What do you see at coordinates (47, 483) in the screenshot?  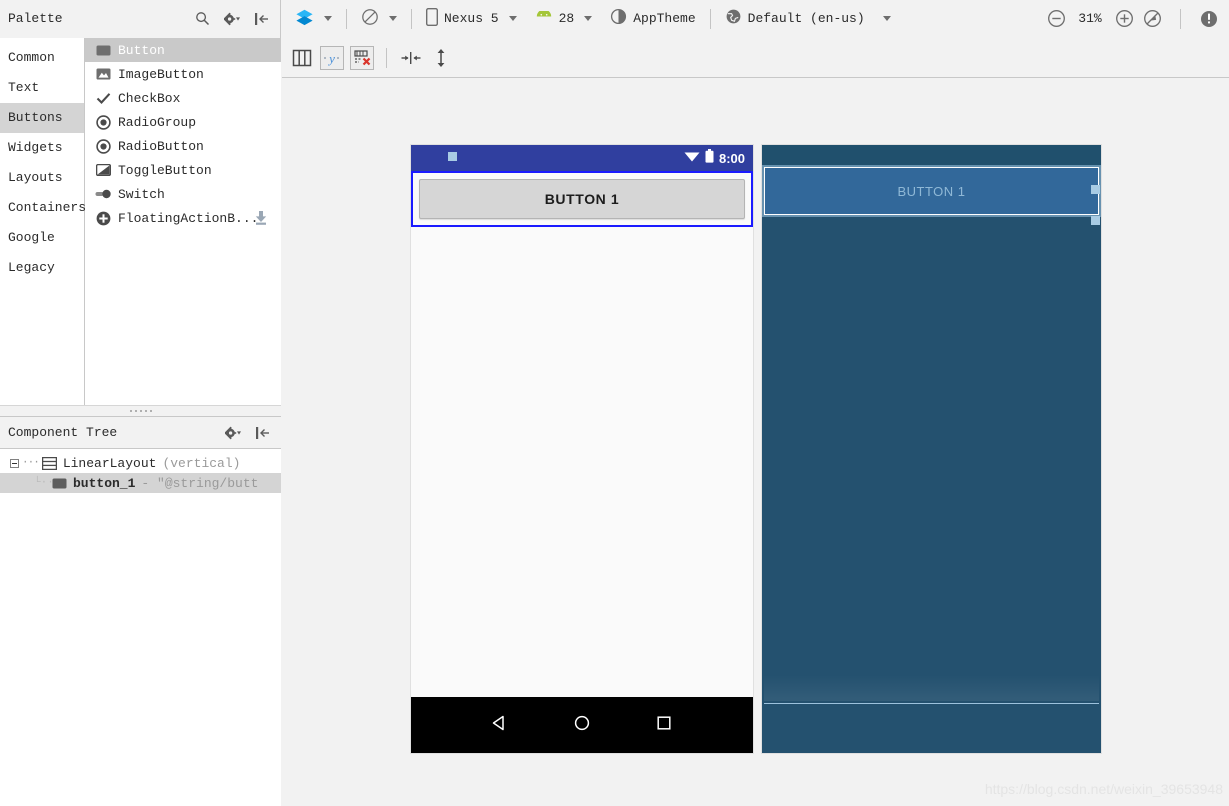 I see `tree-connector: └···` at bounding box center [47, 483].